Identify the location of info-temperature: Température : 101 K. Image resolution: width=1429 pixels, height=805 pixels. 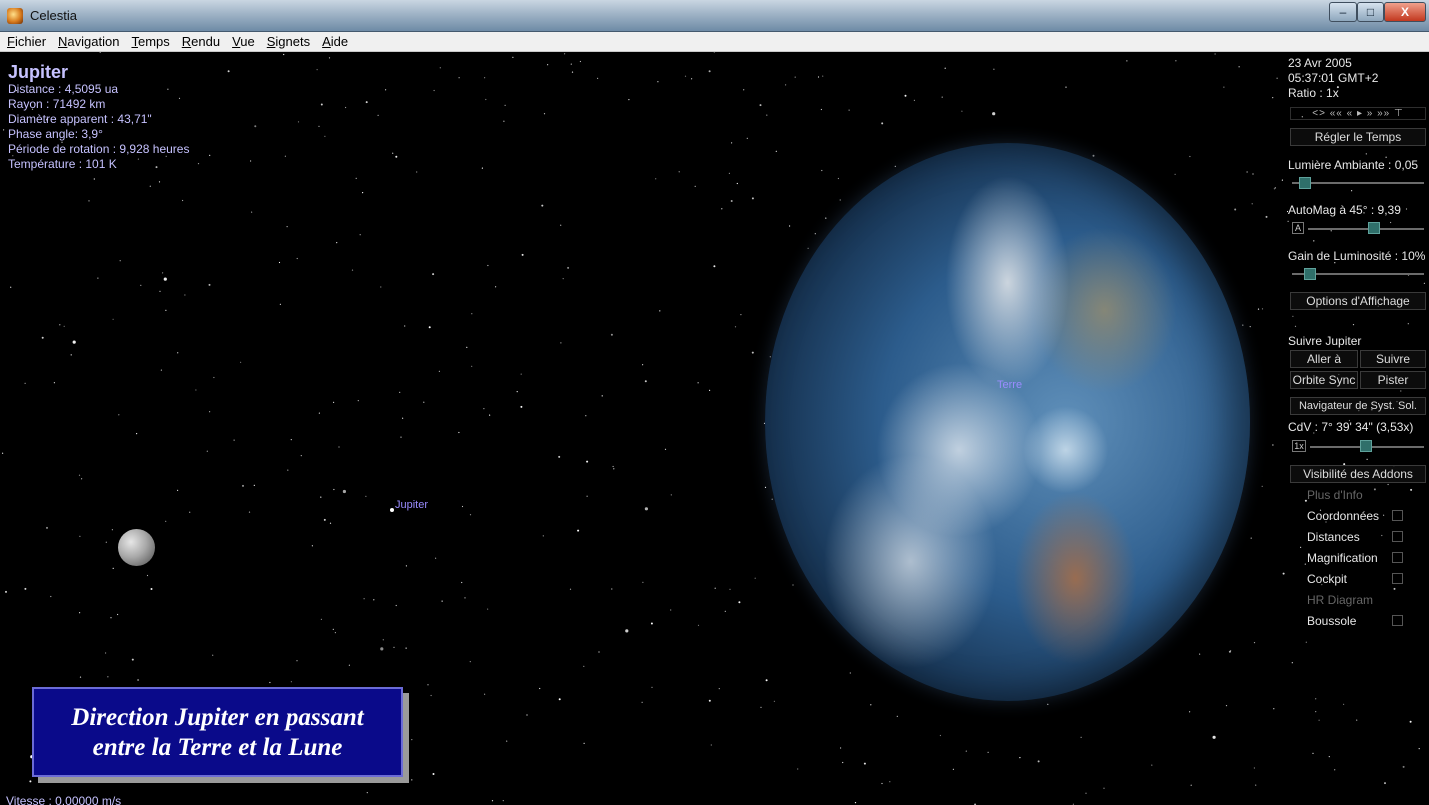
(62, 164).